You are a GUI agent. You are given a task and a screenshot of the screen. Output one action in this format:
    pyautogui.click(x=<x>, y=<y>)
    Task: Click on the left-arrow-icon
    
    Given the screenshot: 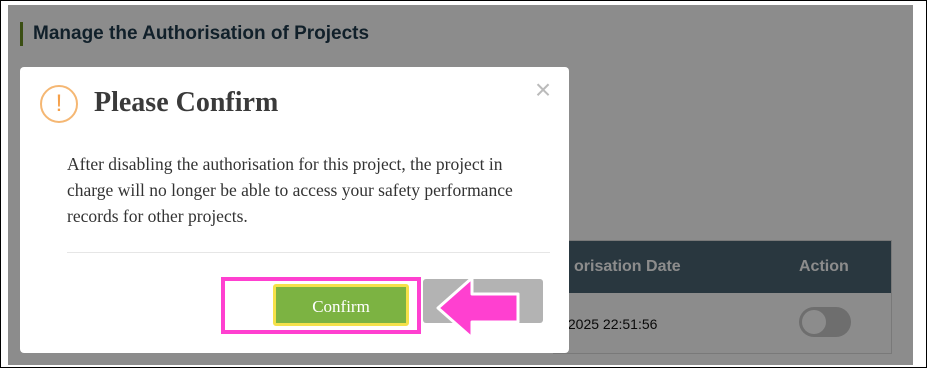 What is the action you would take?
    pyautogui.click(x=478, y=308)
    